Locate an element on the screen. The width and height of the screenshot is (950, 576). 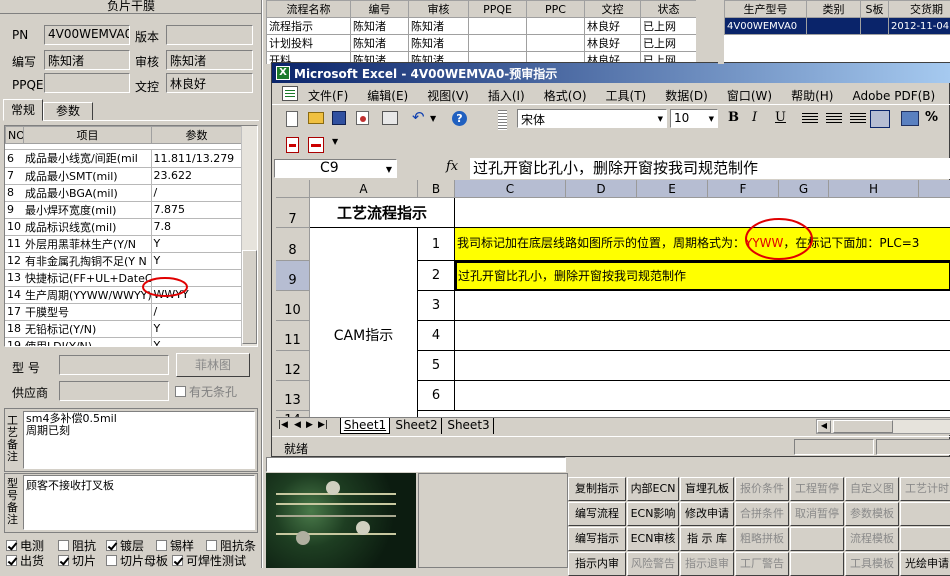
param-row: 8成品最小BGA(mil)/ is located at coordinates (123, 192).